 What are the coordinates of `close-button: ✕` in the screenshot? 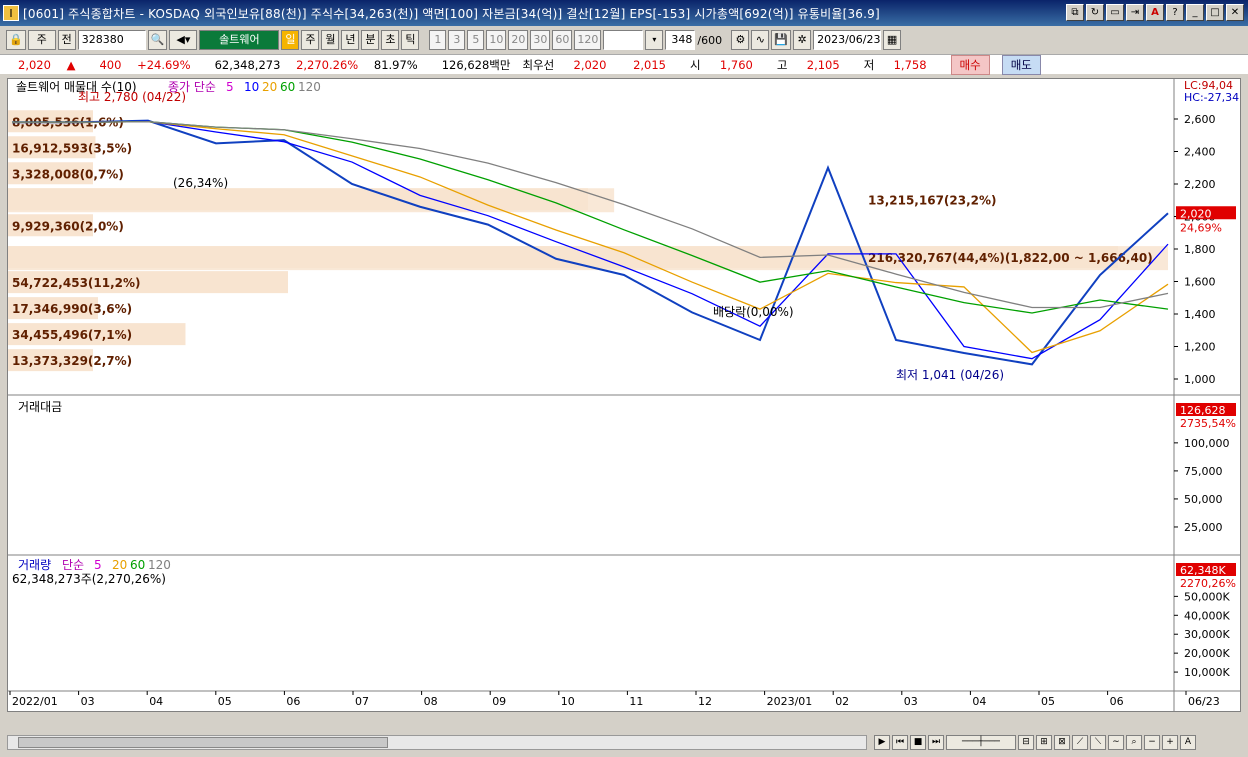 It's located at (1235, 12).